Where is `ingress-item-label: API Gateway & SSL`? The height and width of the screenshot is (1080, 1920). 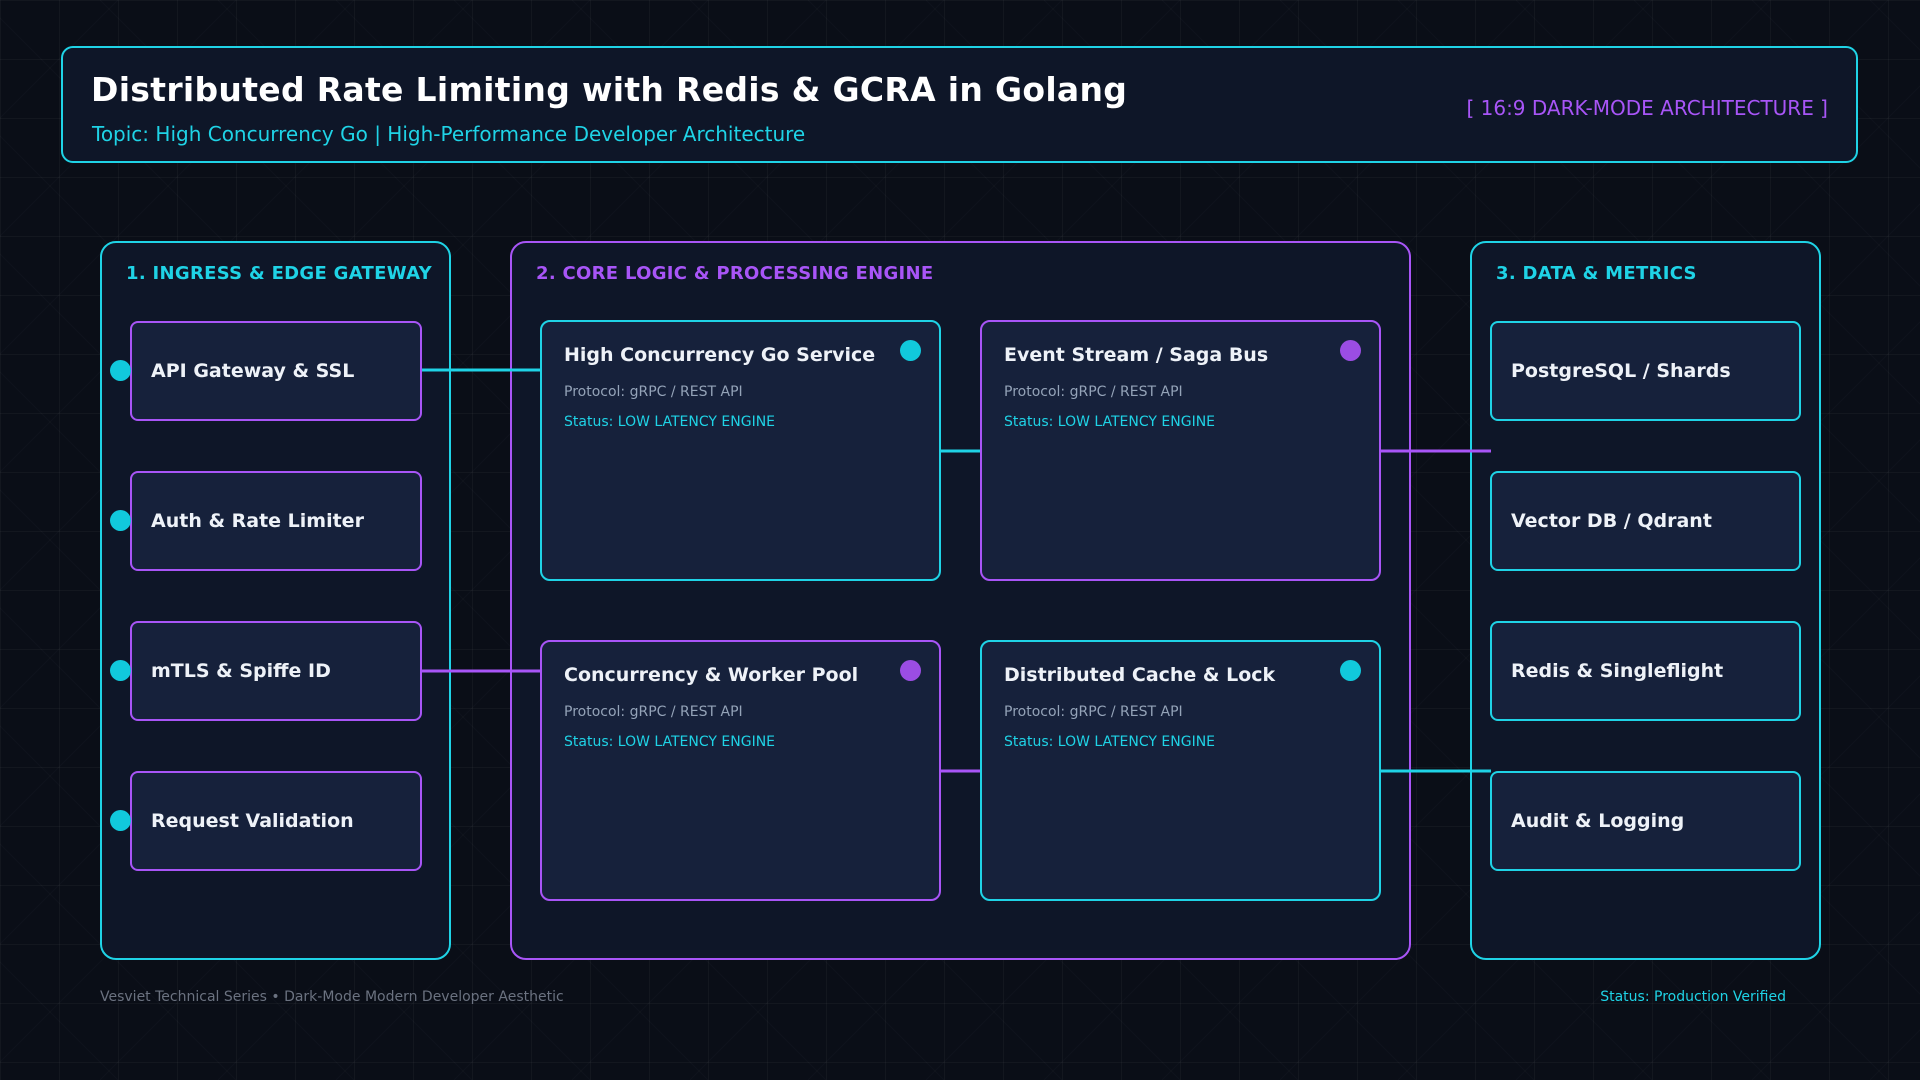
ingress-item-label: API Gateway & SSL is located at coordinates (253, 371).